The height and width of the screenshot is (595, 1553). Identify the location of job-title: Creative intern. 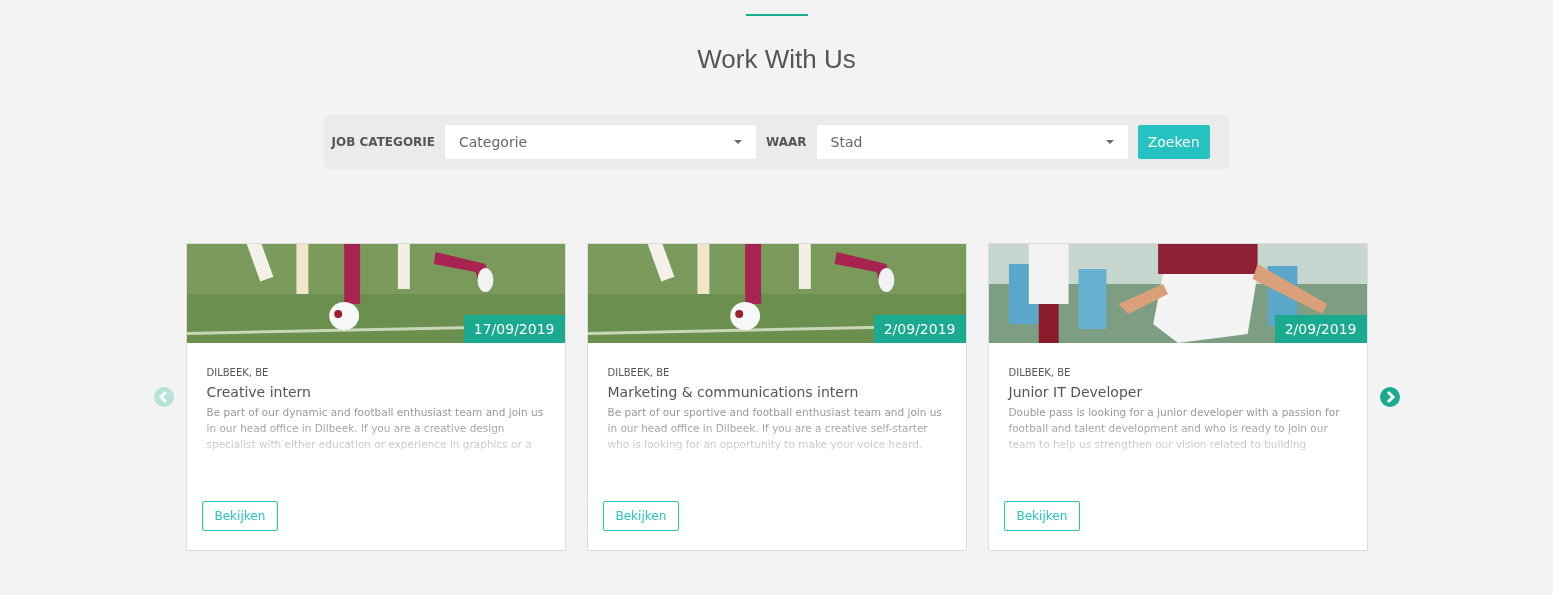
(259, 392).